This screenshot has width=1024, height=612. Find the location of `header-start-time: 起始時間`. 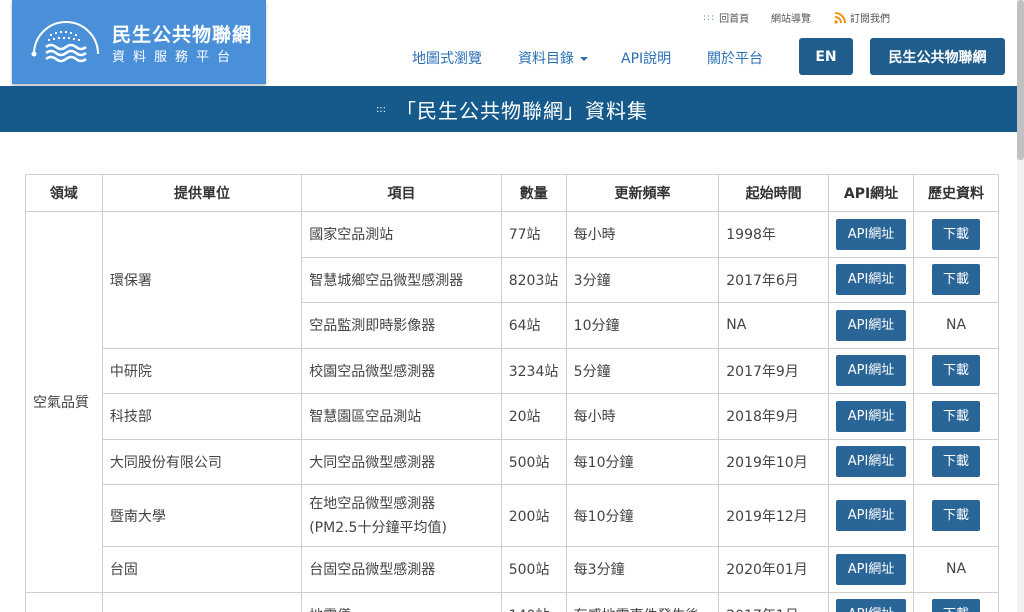

header-start-time: 起始時間 is located at coordinates (774, 193).